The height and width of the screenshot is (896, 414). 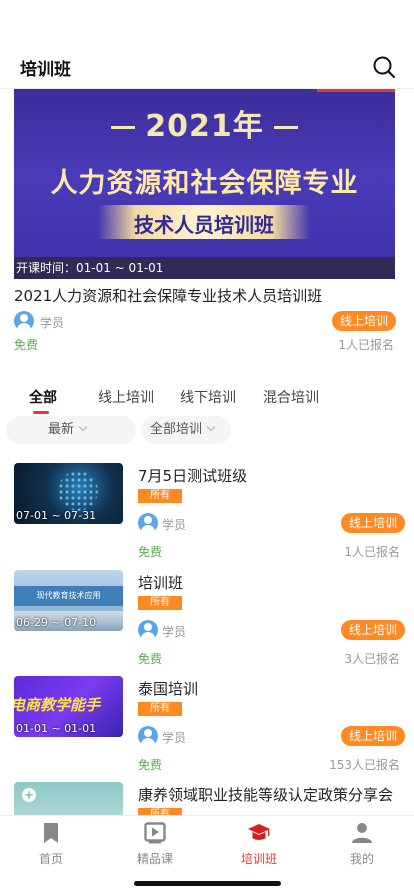 What do you see at coordinates (61, 429) in the screenshot?
I see `sort-filter-label: 最新` at bounding box center [61, 429].